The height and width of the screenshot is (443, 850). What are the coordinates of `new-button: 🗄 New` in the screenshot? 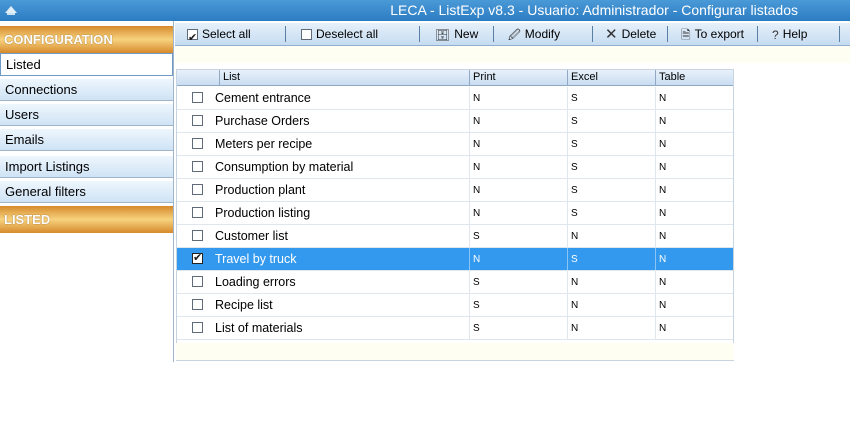 It's located at (456, 34).